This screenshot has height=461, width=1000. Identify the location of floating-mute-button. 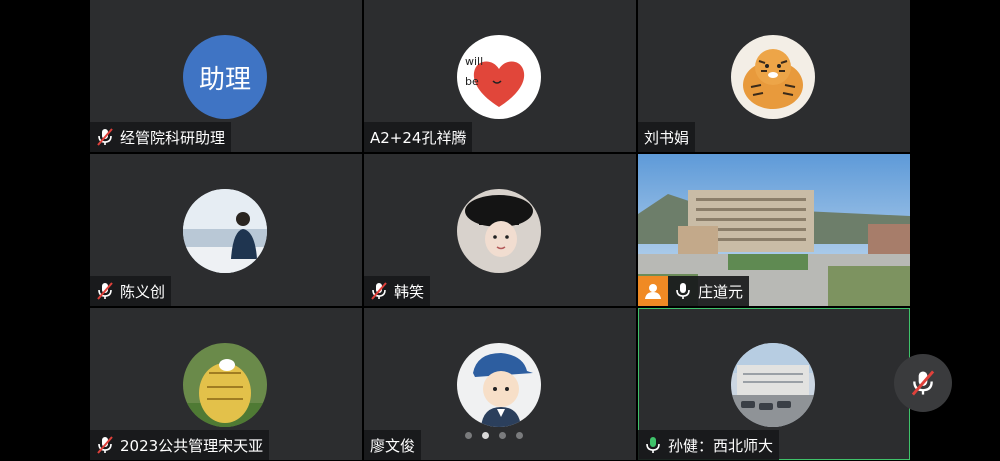
(923, 383).